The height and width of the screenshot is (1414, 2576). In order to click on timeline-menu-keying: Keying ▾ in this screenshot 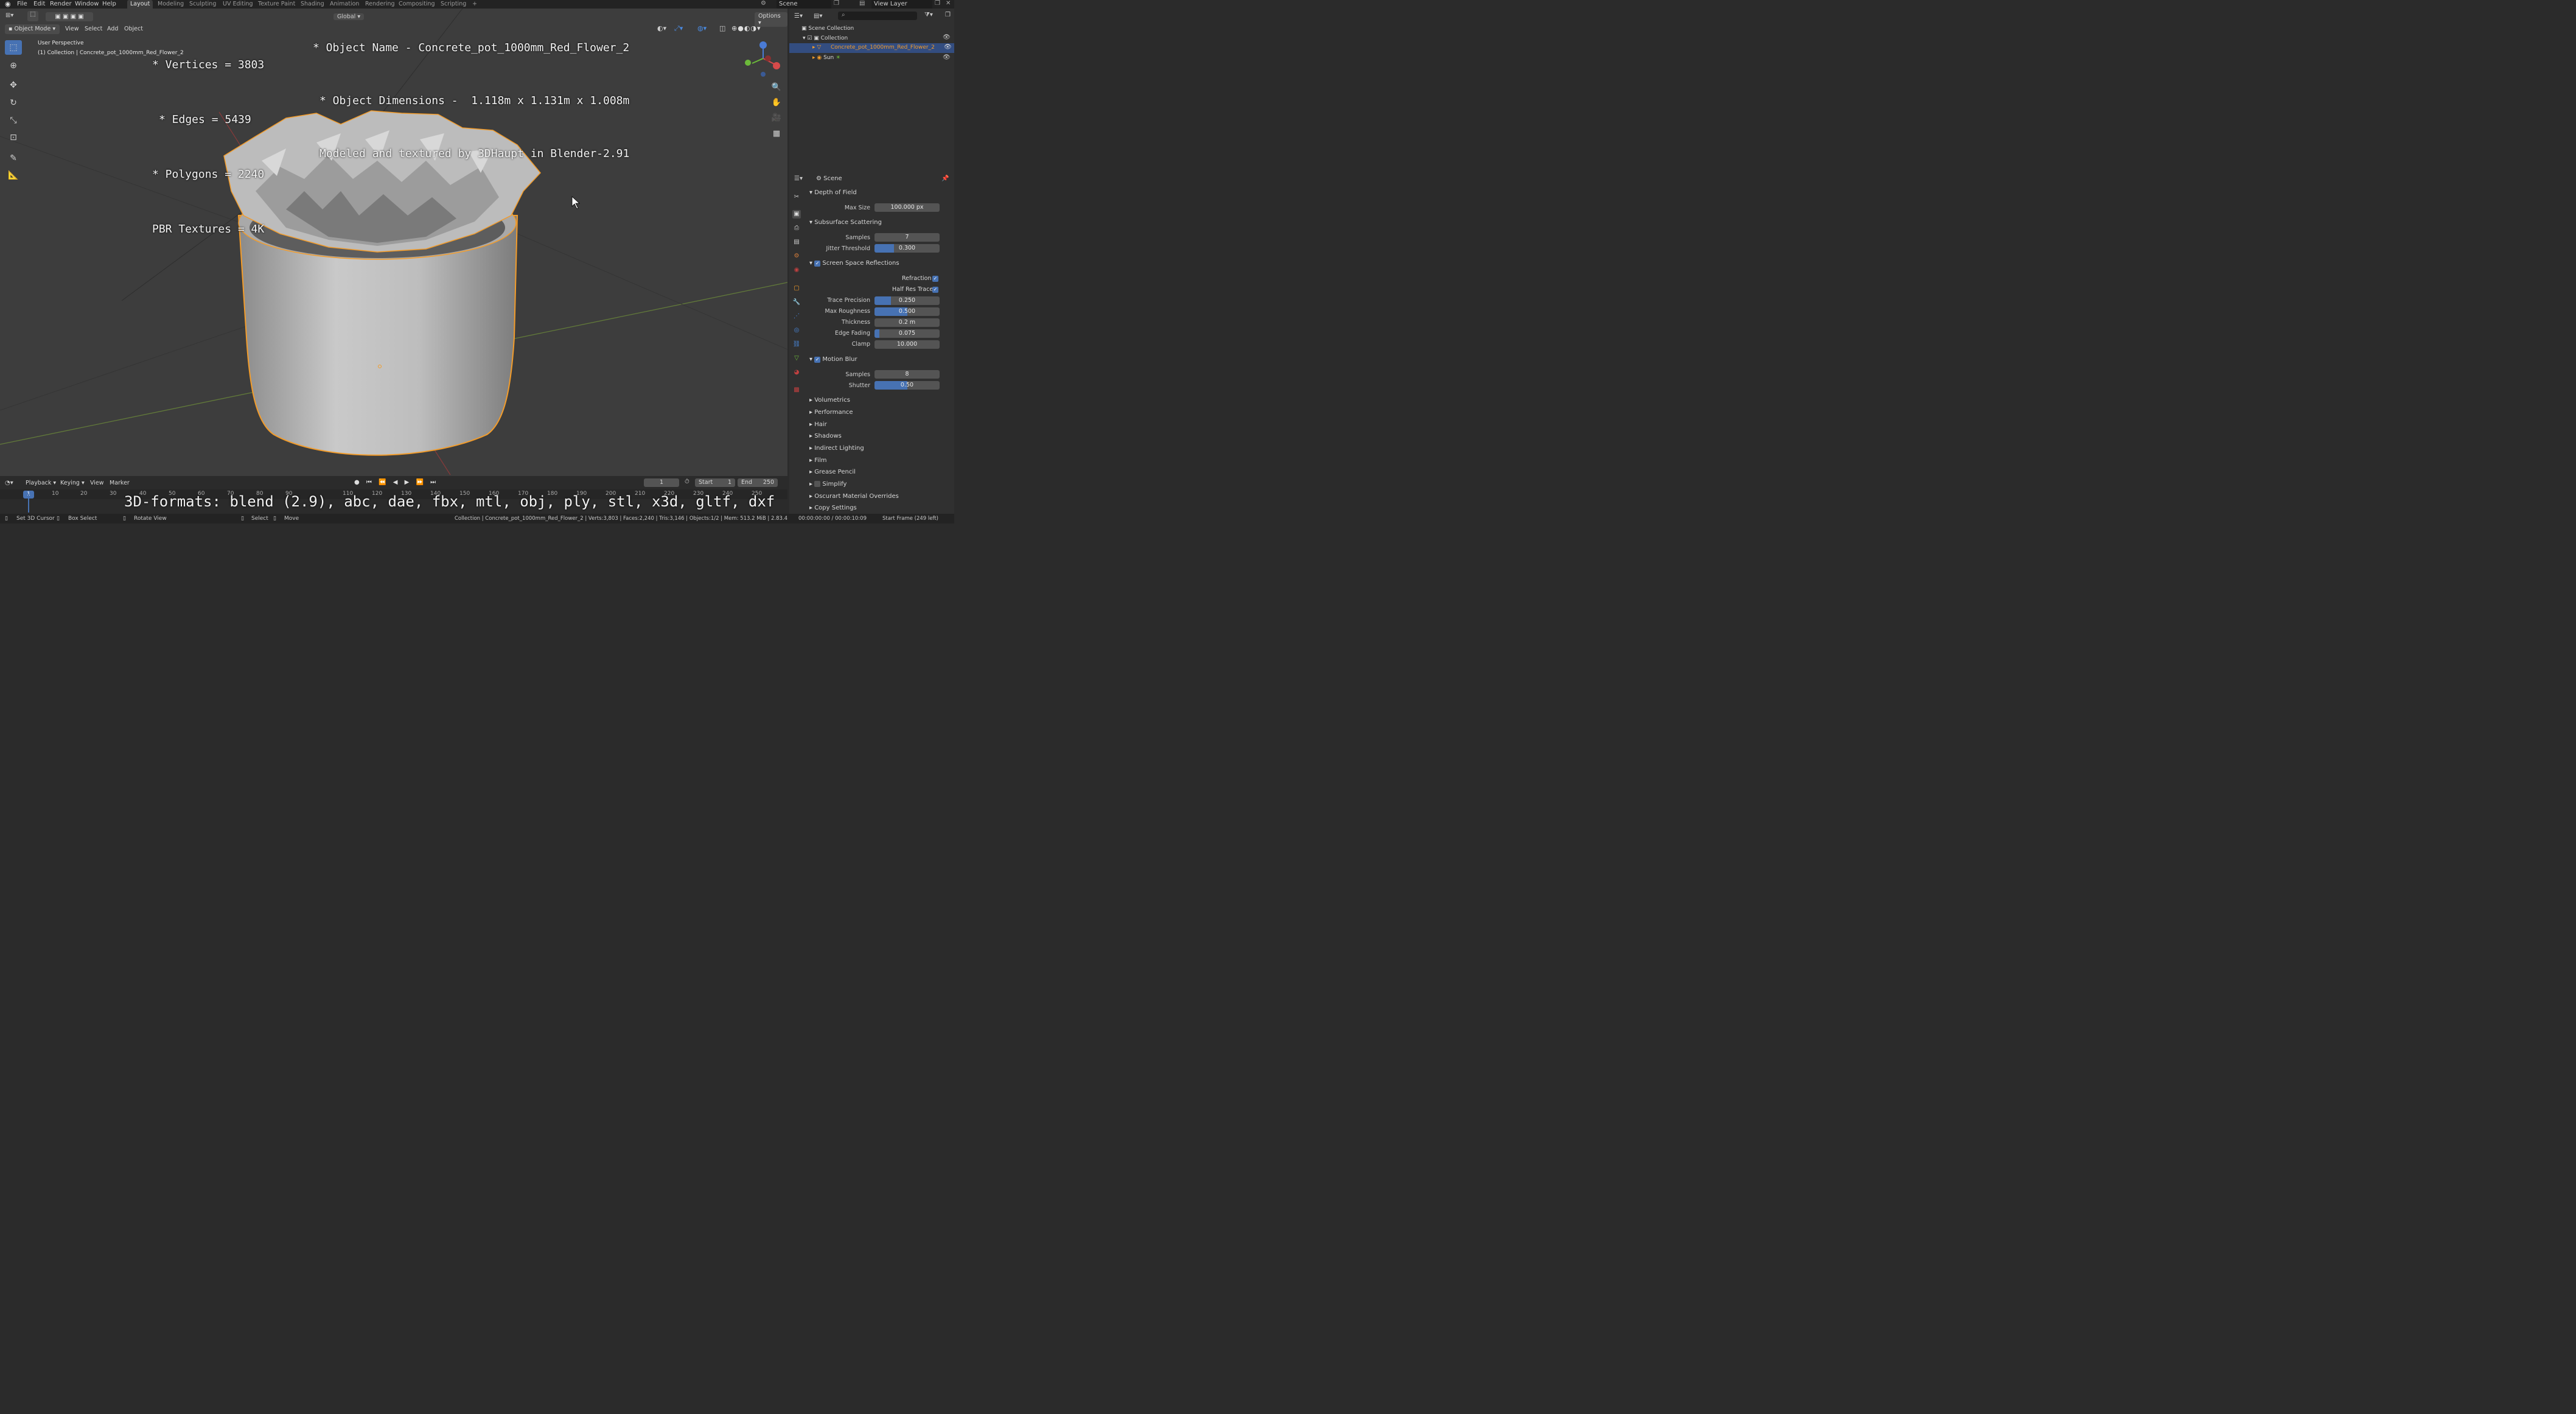, I will do `click(72, 483)`.